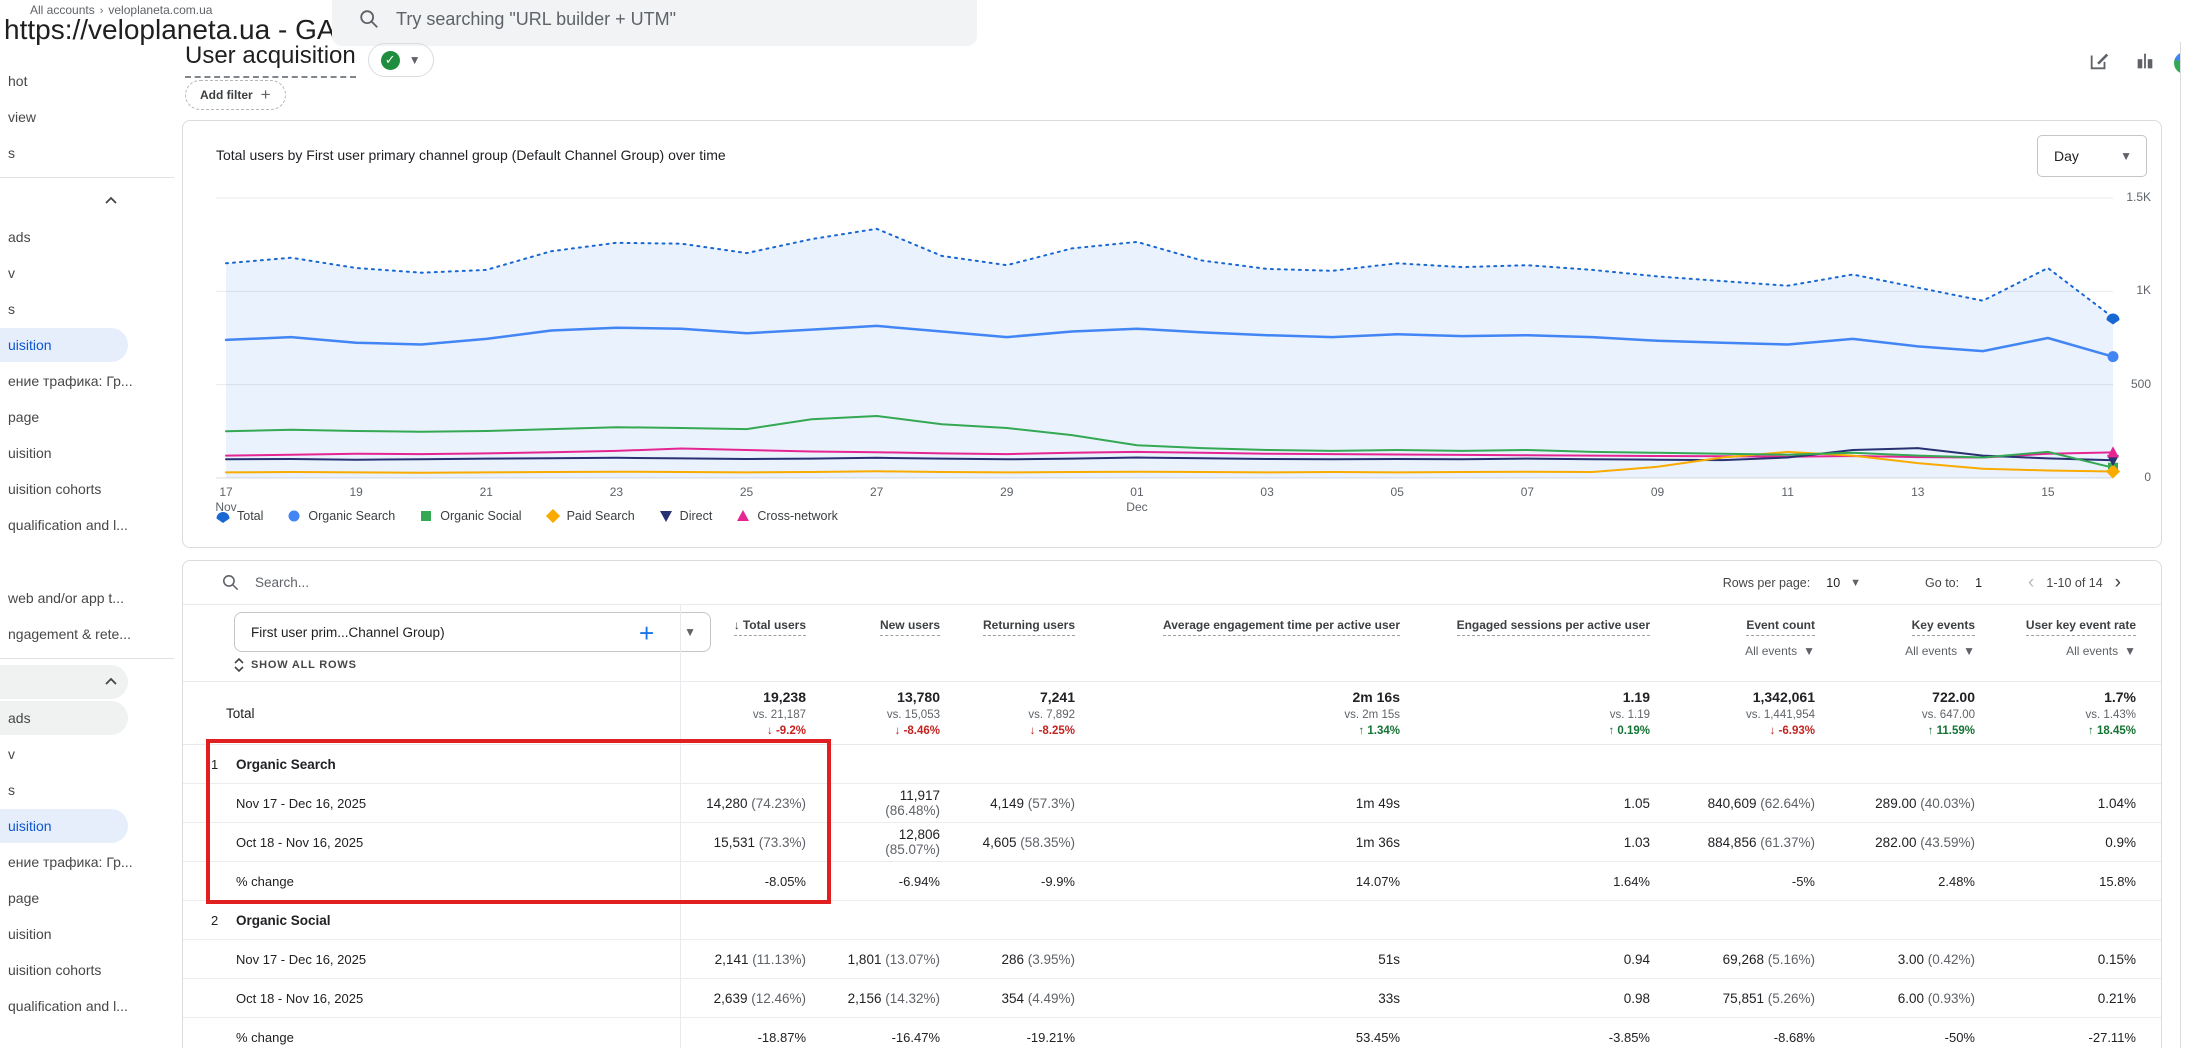  I want to click on go-to-input: 1, so click(1978, 583).